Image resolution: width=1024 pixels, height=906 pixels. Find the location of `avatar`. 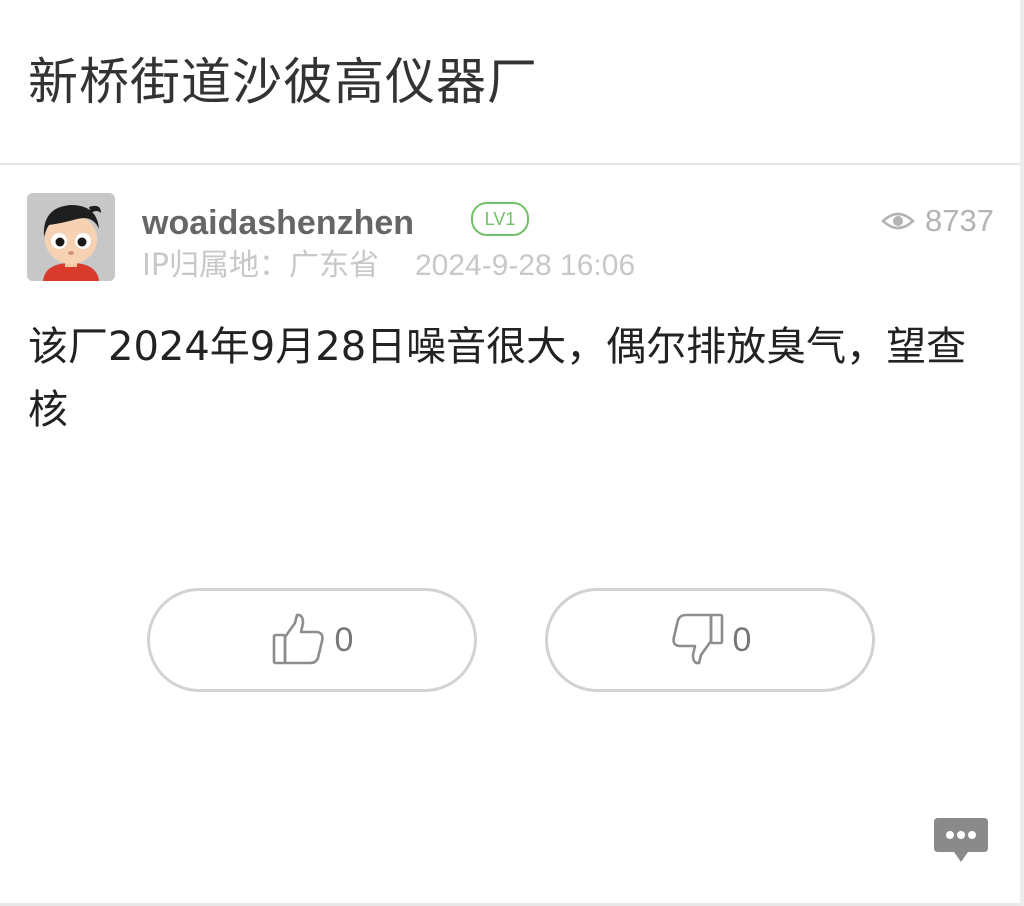

avatar is located at coordinates (71, 237).